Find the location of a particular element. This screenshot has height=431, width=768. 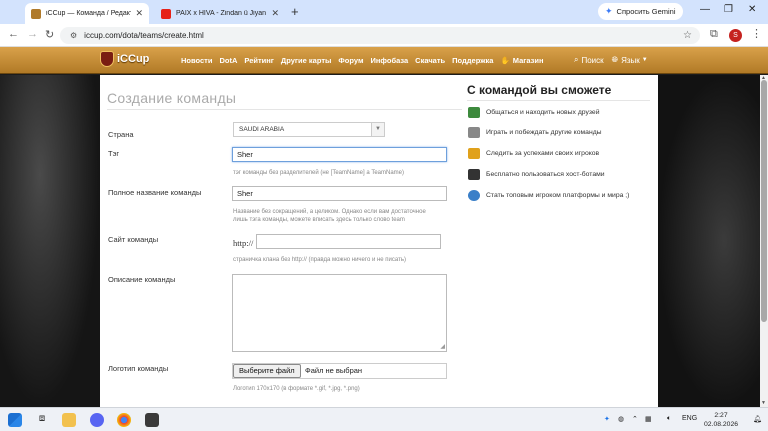

nav-support: Поддержка is located at coordinates (472, 60).